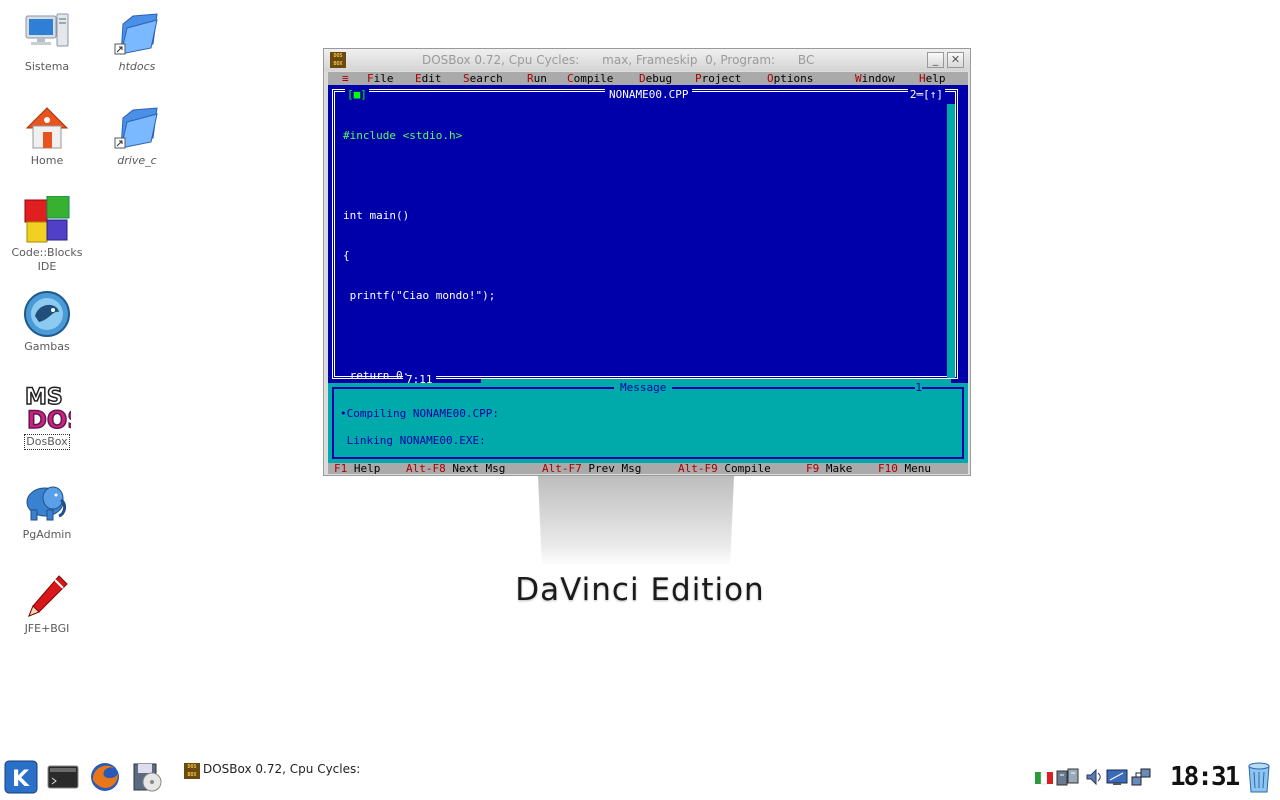  I want to click on italy-flag-icon, so click(1044, 777).